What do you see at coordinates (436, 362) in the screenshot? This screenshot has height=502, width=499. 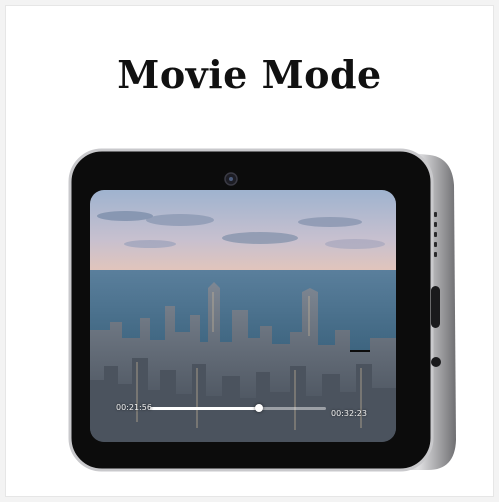 I see `side-button-icon` at bounding box center [436, 362].